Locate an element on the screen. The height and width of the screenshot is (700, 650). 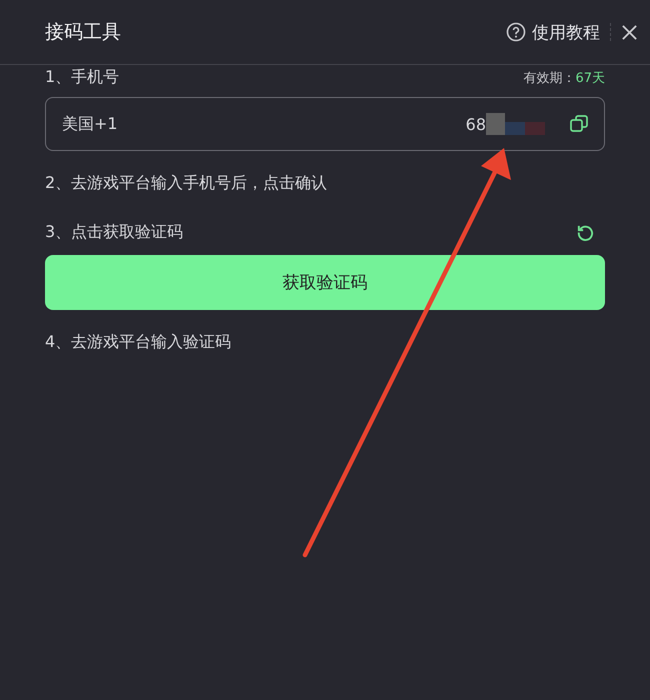
step-label: 2、去游戏平台输入手机号后，点击确认 is located at coordinates (186, 183).